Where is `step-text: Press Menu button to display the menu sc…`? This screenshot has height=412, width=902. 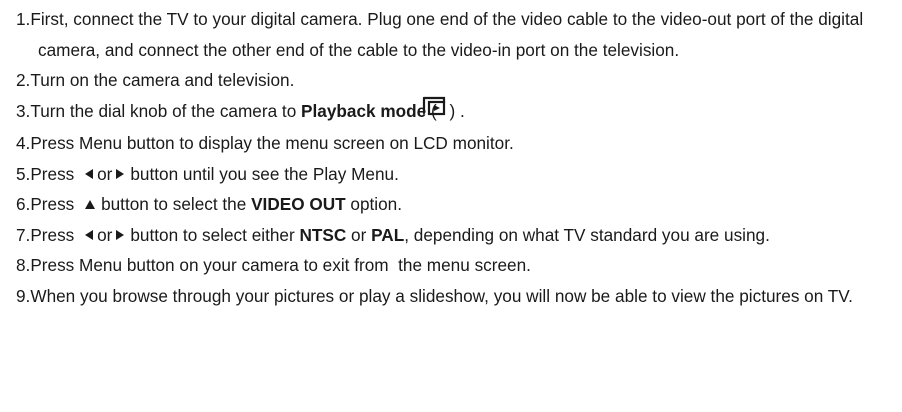
step-text: Press Menu button to display the menu sc… is located at coordinates (272, 143).